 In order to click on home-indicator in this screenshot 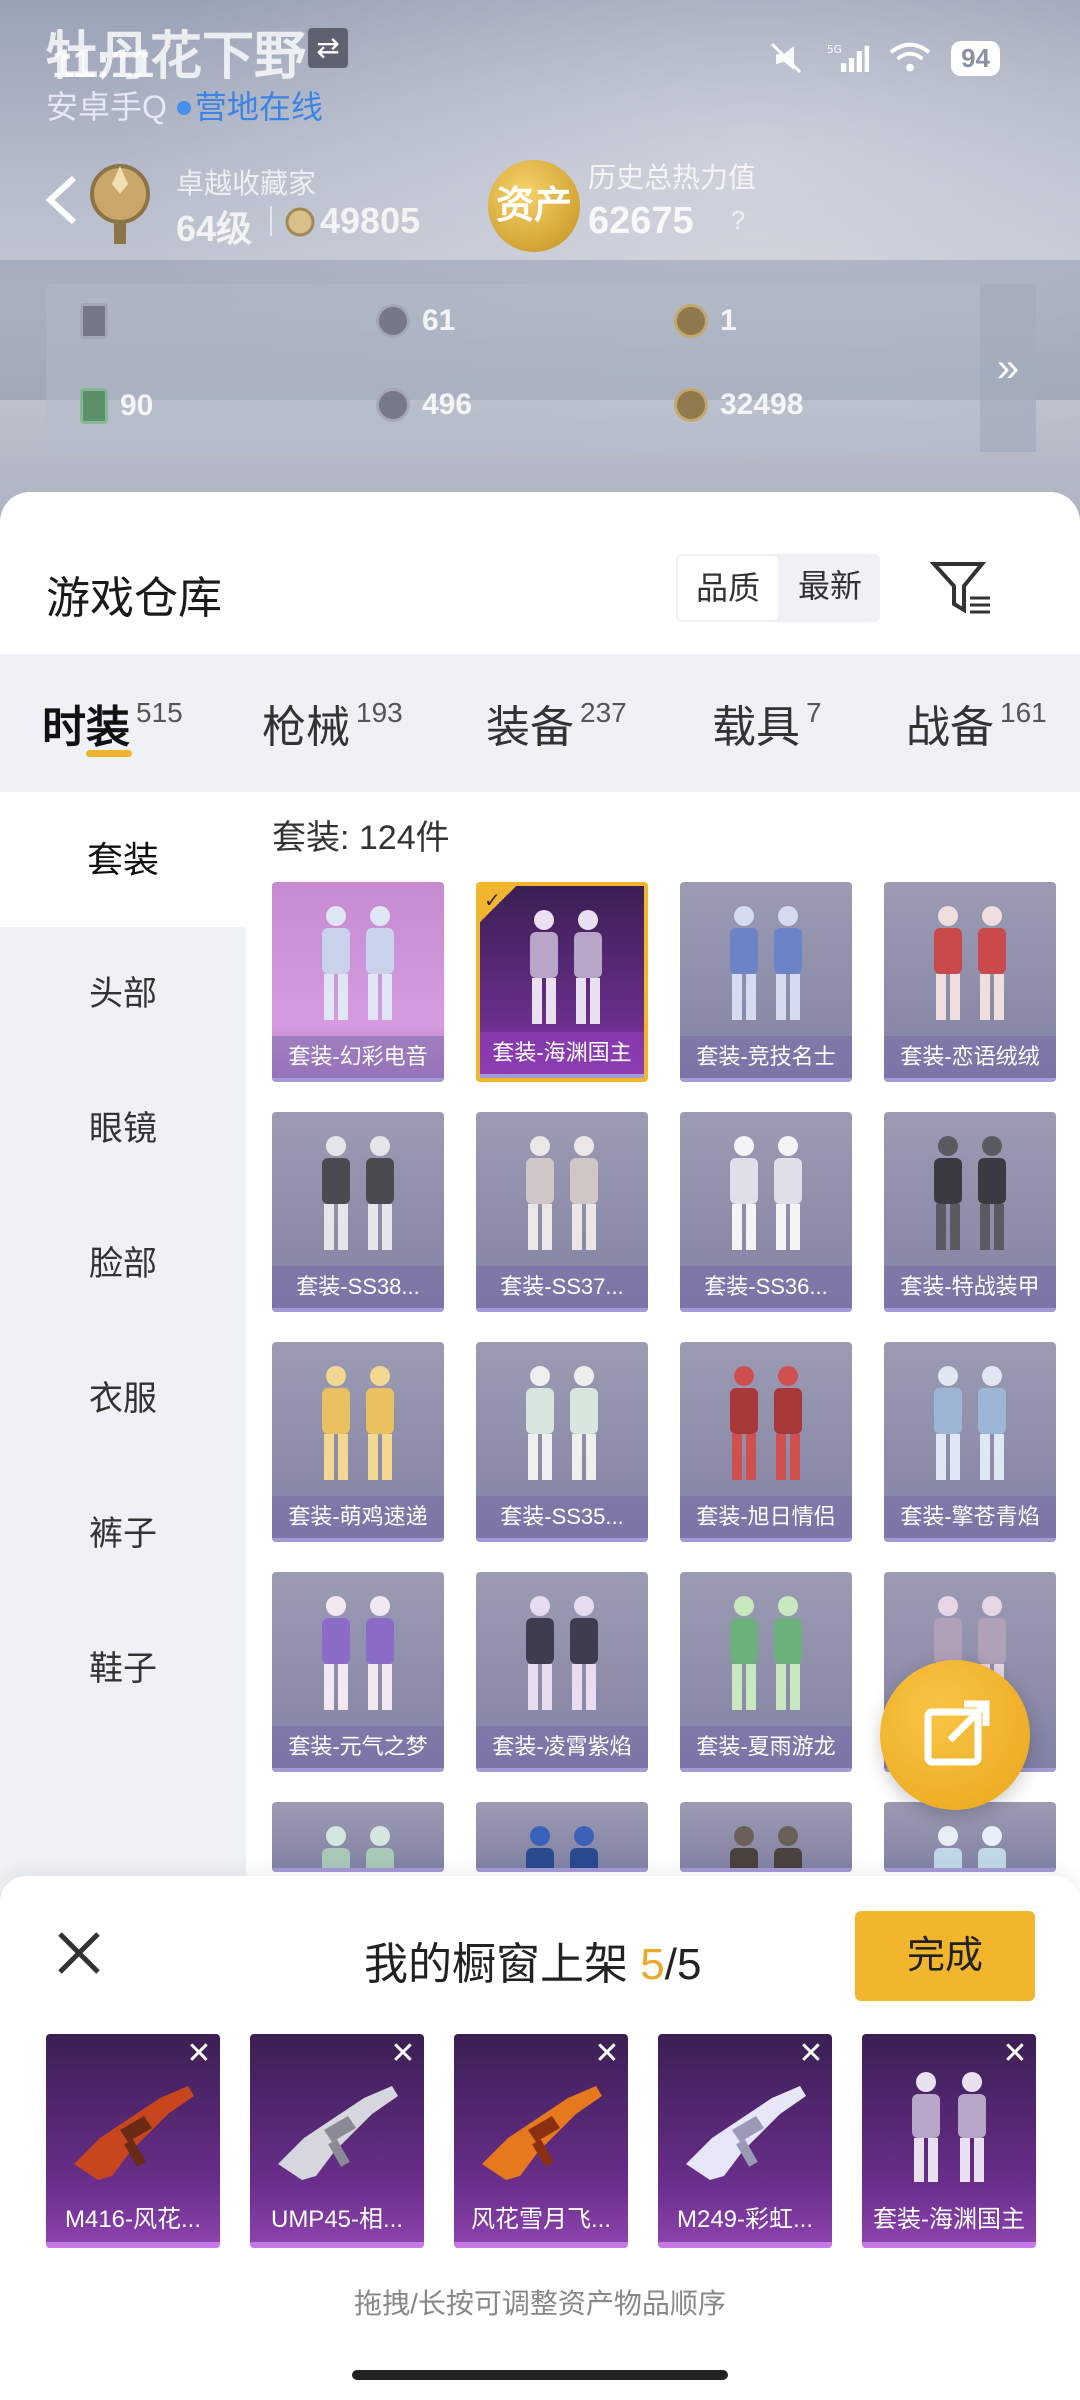, I will do `click(540, 2375)`.